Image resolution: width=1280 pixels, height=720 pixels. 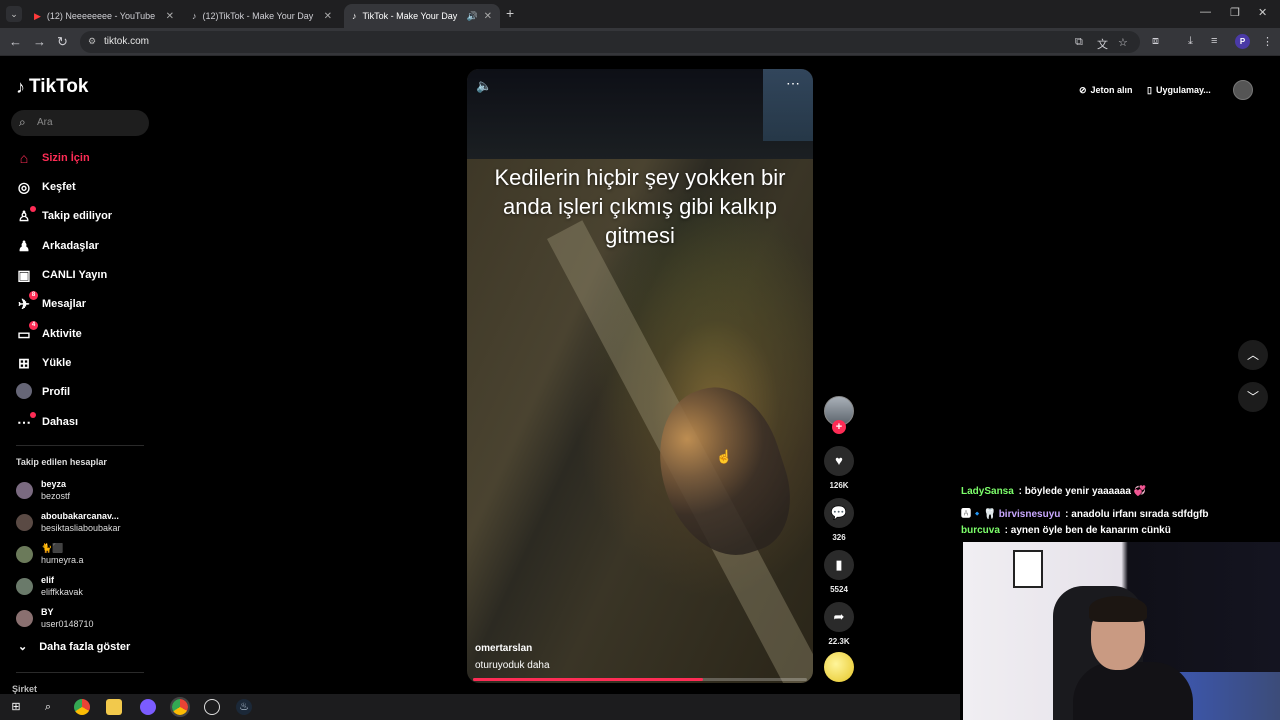 I want to click on steam-icon: ♨, so click(x=244, y=707).